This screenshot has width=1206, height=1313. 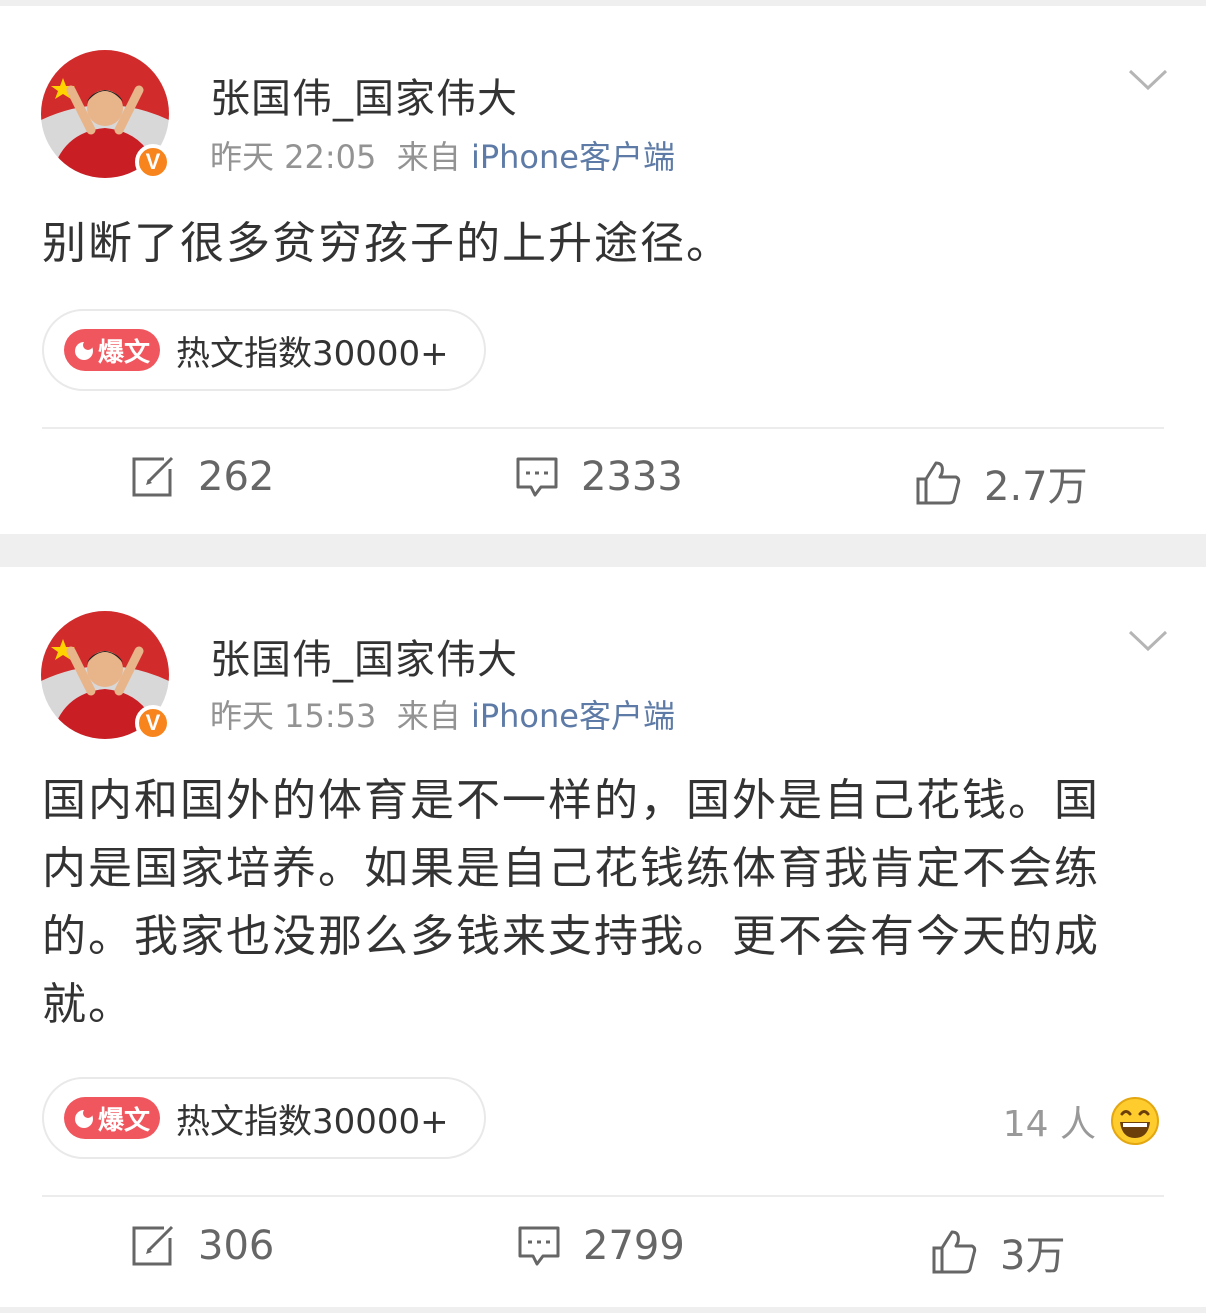 I want to click on repost-button: 262, so click(x=202, y=477).